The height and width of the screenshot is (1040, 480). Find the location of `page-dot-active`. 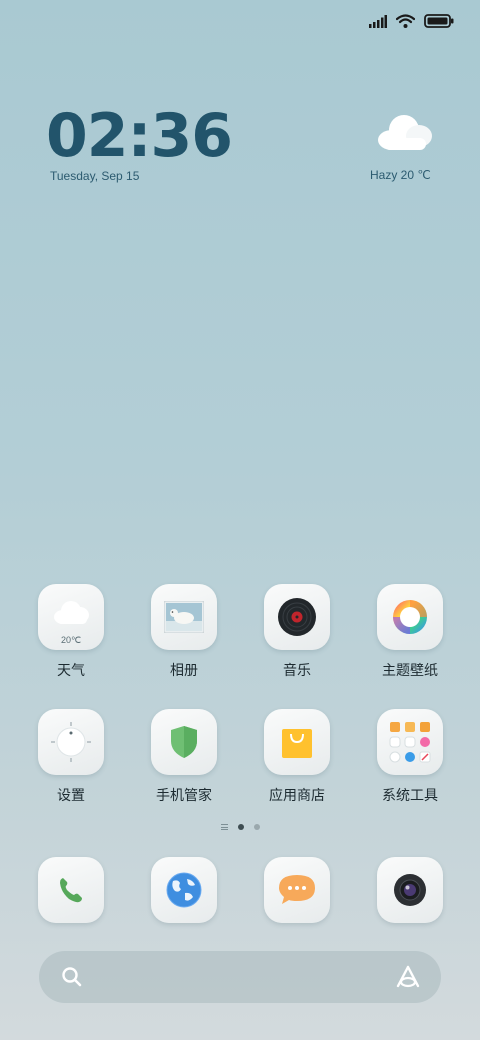

page-dot-active is located at coordinates (240, 827).